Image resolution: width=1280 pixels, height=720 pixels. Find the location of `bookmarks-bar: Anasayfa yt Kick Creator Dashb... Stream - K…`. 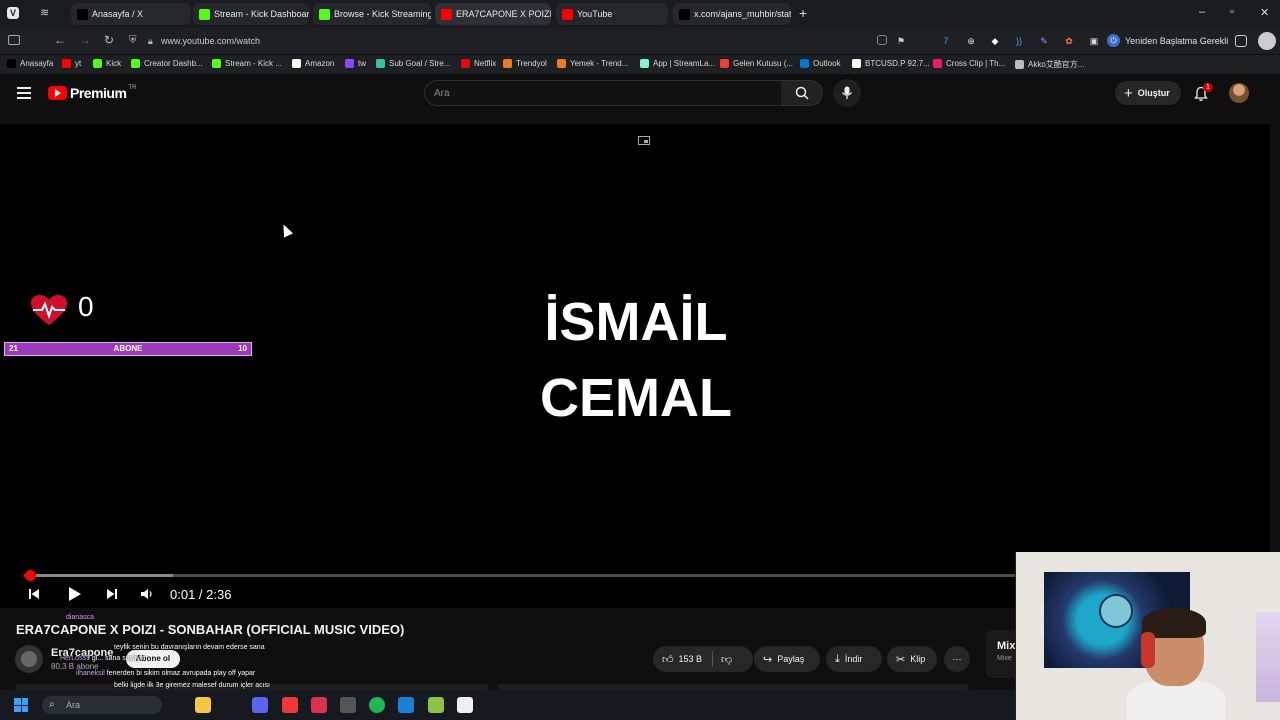

bookmarks-bar: Anasayfa yt Kick Creator Dashb... Stream - K… is located at coordinates (640, 64).